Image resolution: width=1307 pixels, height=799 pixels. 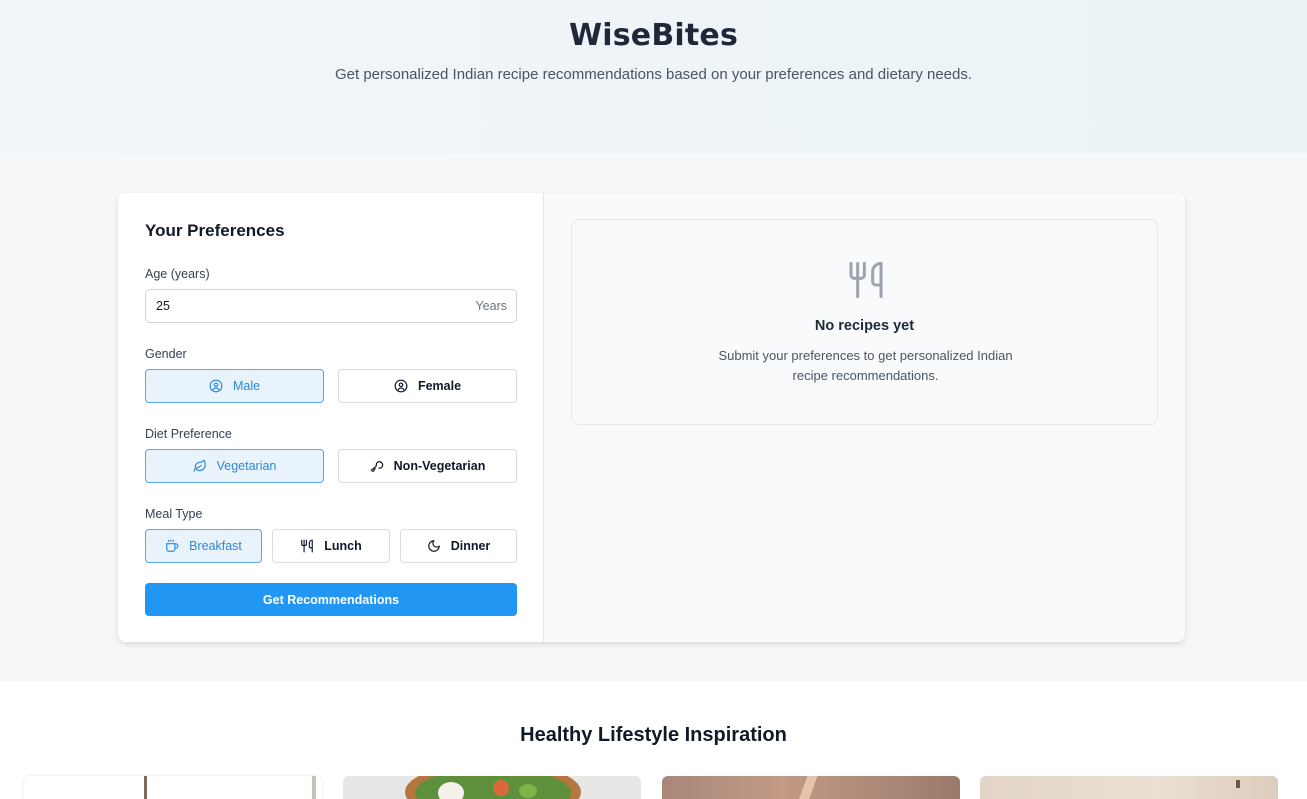 What do you see at coordinates (331, 599) in the screenshot?
I see `get-recommendations-button: Get Recommendations` at bounding box center [331, 599].